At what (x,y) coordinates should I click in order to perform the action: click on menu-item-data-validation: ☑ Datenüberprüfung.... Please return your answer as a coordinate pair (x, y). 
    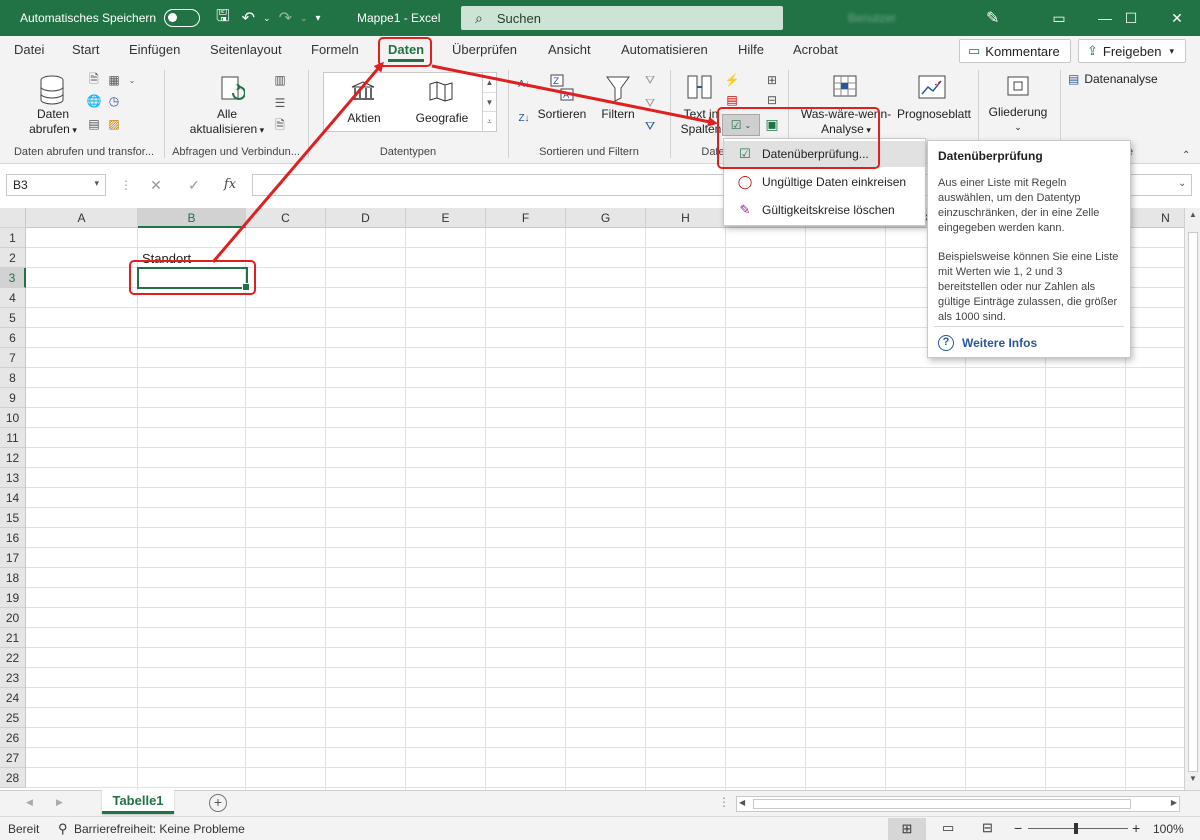
    Looking at the image, I should click on (824, 154).